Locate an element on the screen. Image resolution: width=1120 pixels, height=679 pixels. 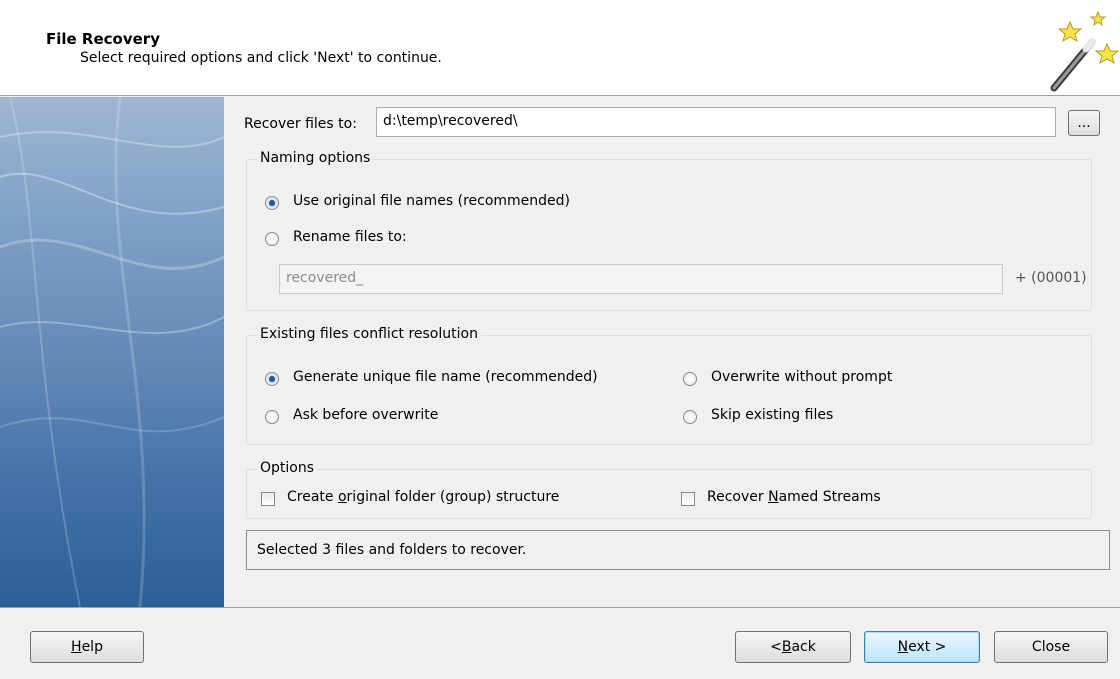
overwrite-without-prompt-label: Overwrite without prompt is located at coordinates (802, 377).